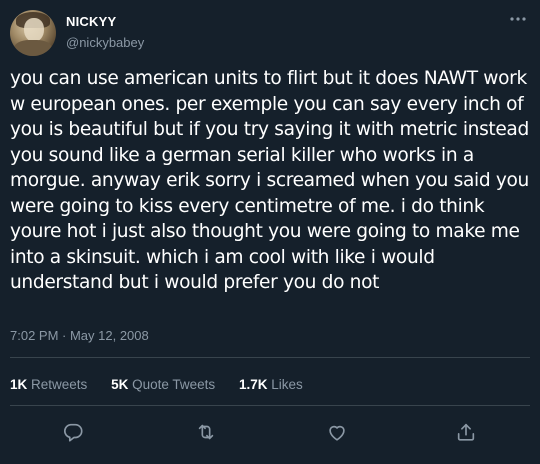  Describe the element at coordinates (270, 405) in the screenshot. I see `divider-bottom` at that location.